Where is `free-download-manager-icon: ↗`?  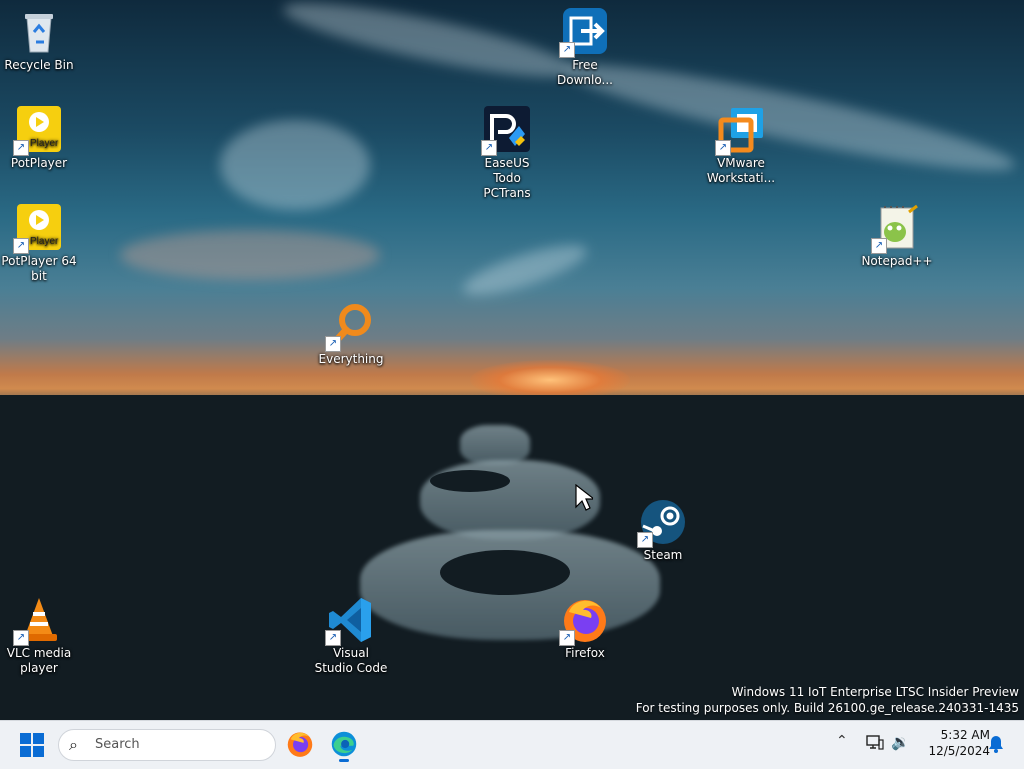 free-download-manager-icon: ↗ is located at coordinates (584, 33).